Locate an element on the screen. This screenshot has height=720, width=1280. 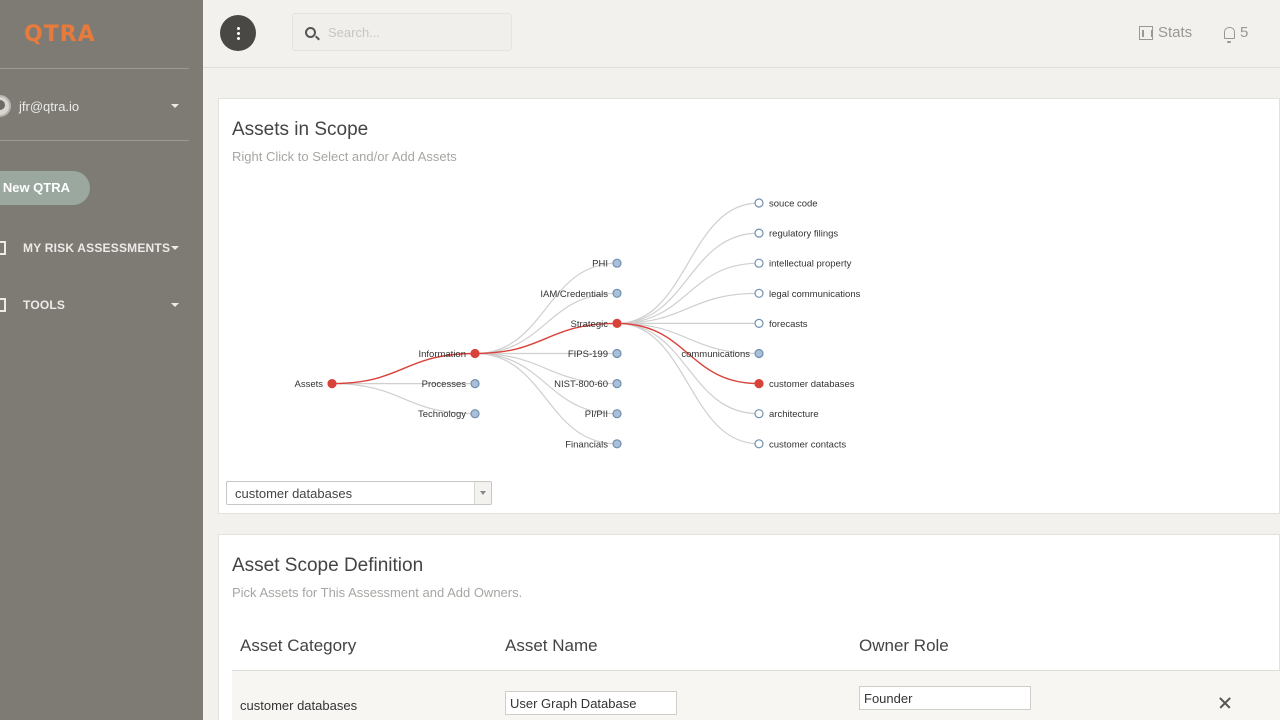
tree-node-pii is located at coordinates (617, 414).